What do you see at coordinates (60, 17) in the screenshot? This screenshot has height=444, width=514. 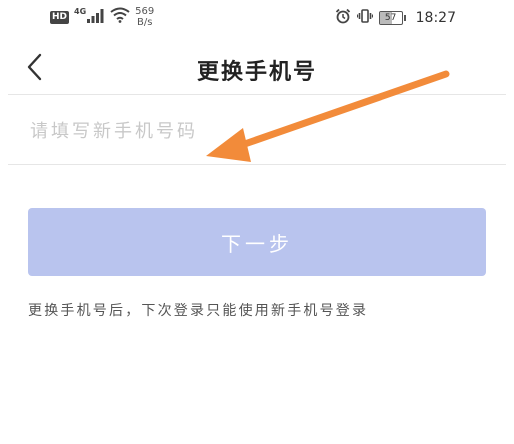 I see `hd-badge: HD` at bounding box center [60, 17].